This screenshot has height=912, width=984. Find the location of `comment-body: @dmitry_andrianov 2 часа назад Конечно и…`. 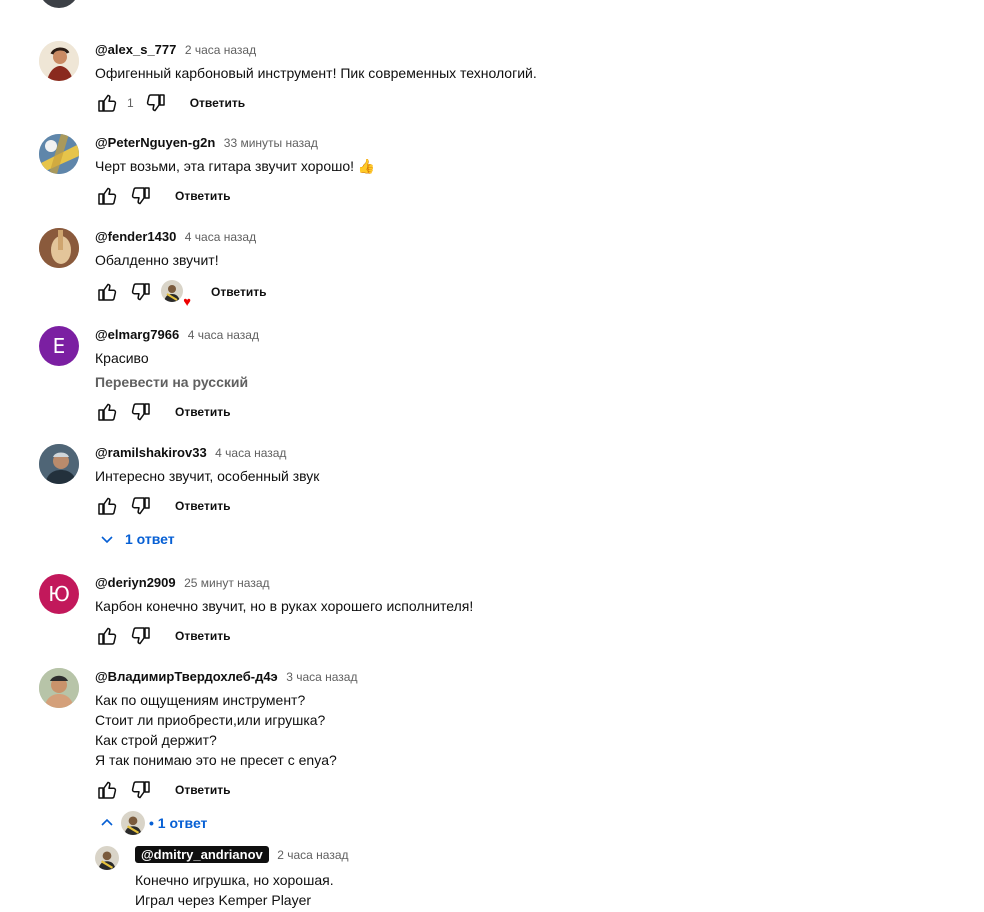

comment-body: @dmitry_andrianov 2 часа назад Конечно и… is located at coordinates (545, 878).